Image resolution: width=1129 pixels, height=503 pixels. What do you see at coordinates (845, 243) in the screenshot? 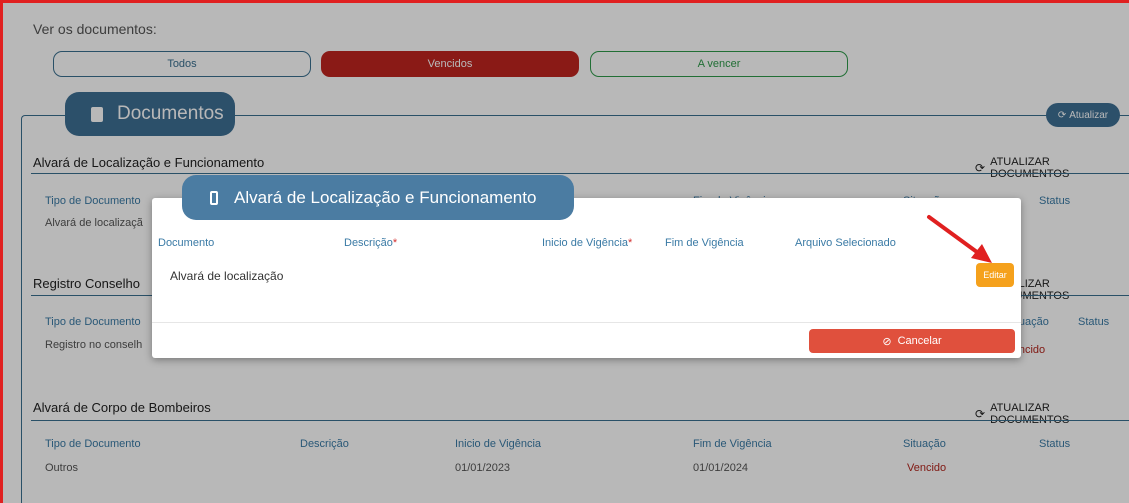
I see `modal-column-arquivo: Arquivo Selecionado` at bounding box center [845, 243].